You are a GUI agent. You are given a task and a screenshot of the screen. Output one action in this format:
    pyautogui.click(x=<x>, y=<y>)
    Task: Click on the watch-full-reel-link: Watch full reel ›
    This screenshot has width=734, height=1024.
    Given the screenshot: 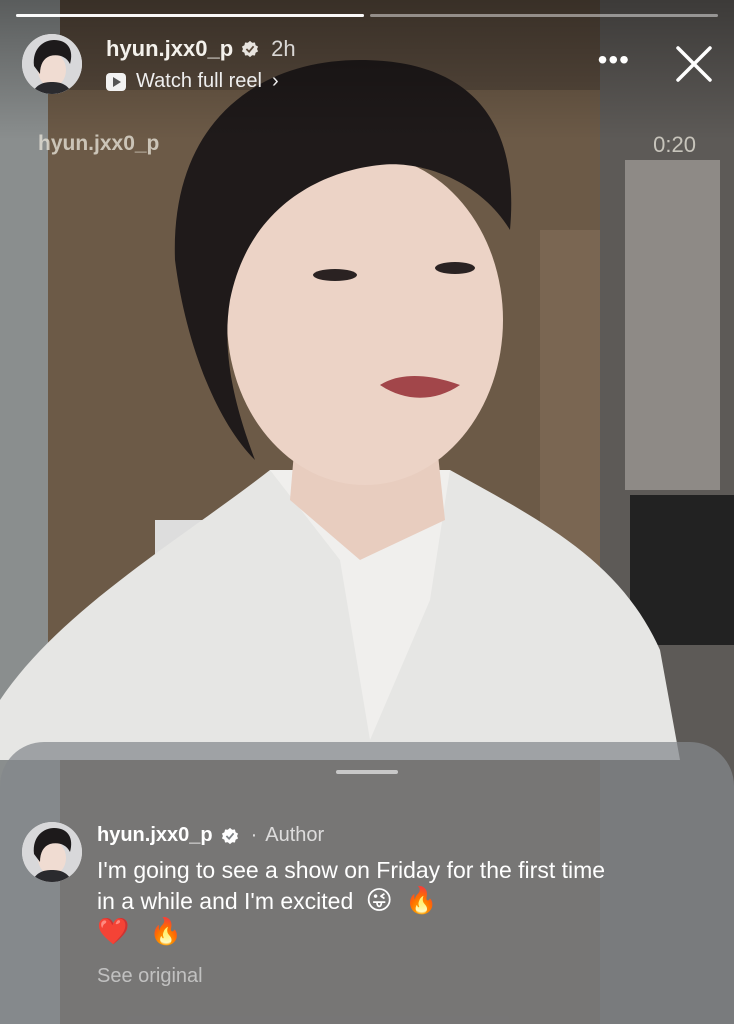 What is the action you would take?
    pyautogui.click(x=201, y=81)
    